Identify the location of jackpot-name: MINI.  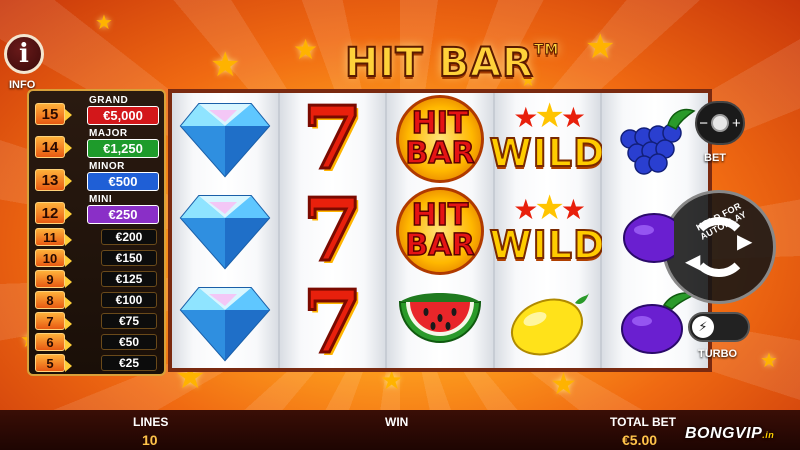
(101, 199).